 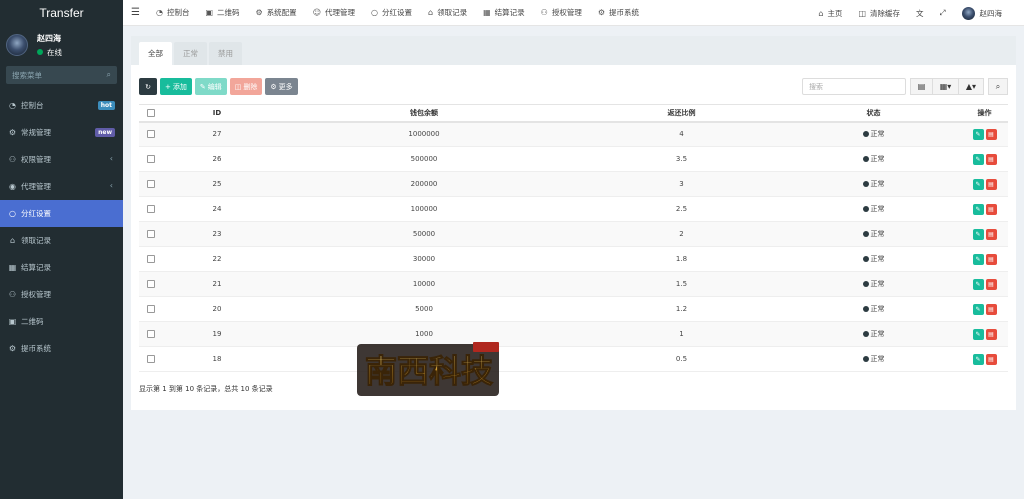 I want to click on add-button: + 添加, so click(x=176, y=86).